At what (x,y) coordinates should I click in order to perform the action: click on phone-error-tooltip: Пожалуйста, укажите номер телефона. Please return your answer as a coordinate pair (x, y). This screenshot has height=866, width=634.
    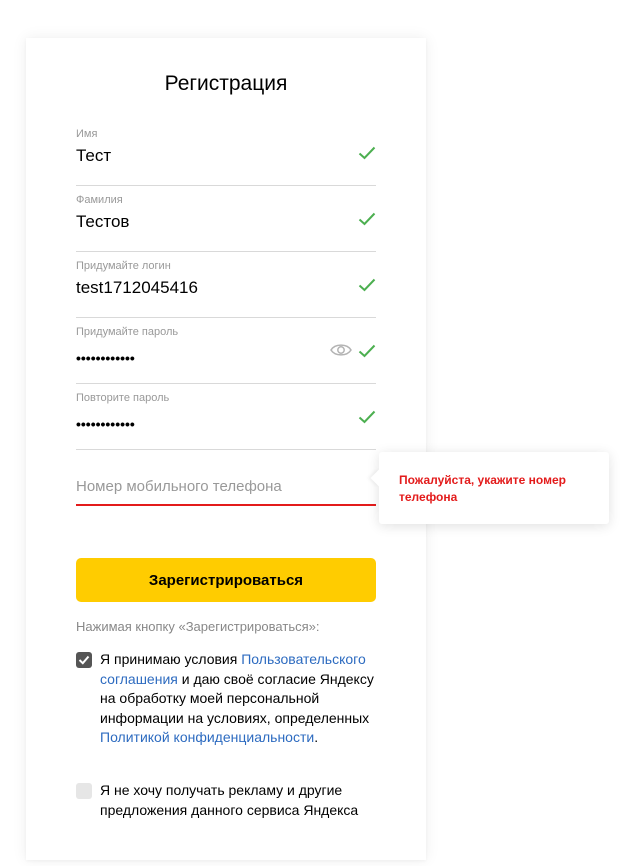
    Looking at the image, I should click on (489, 488).